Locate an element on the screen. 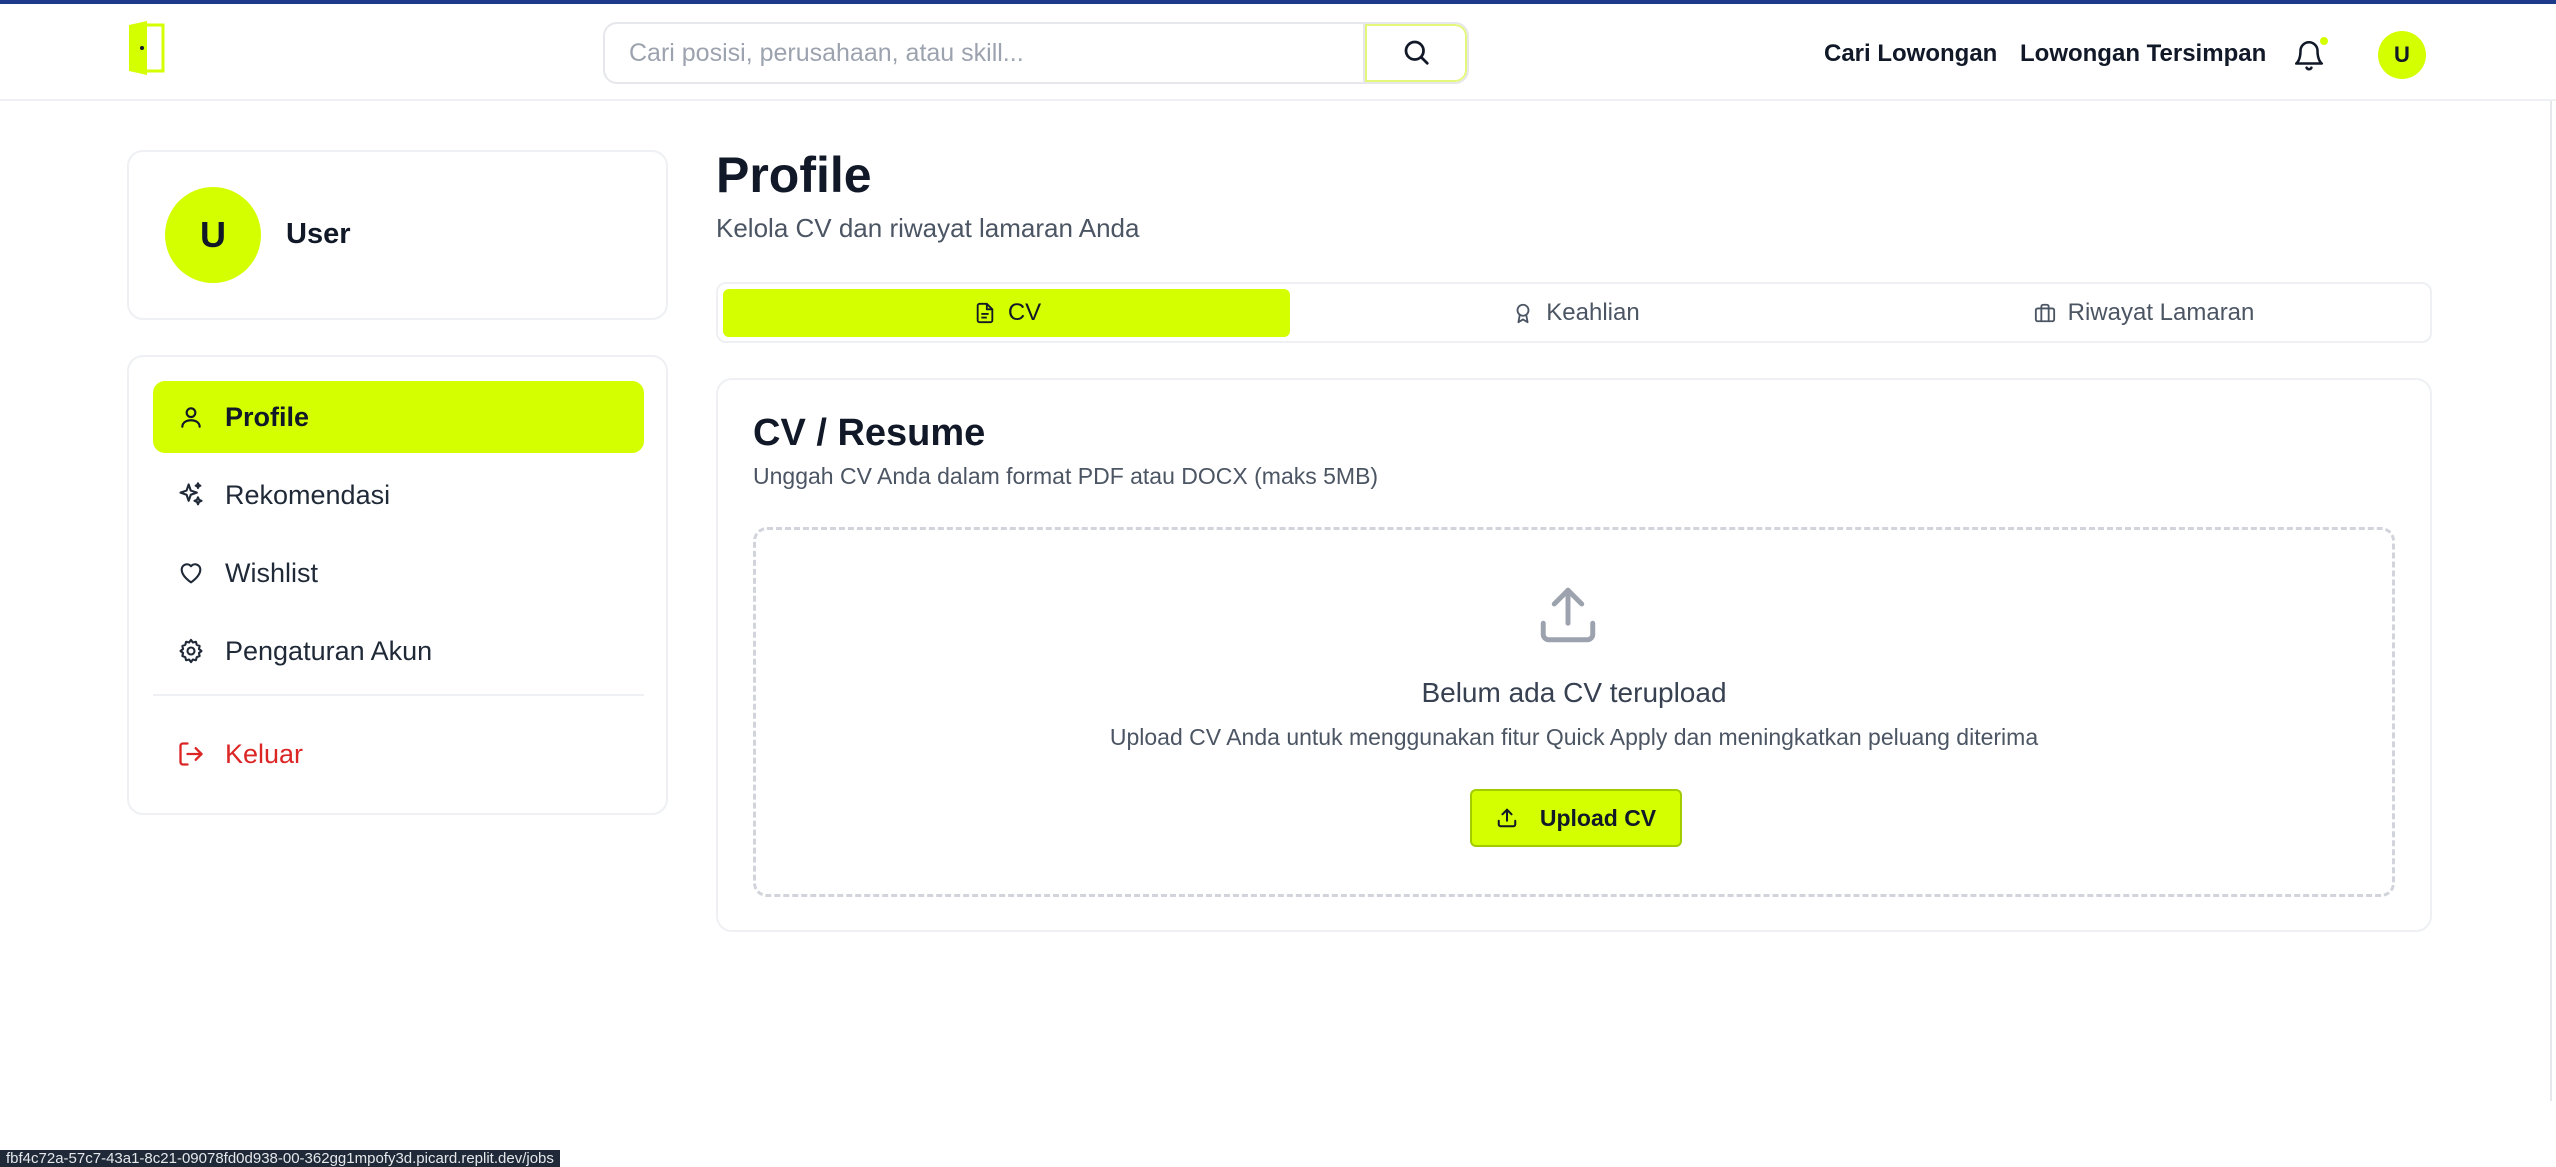 The image size is (2556, 1167). menu-divider is located at coordinates (398, 695).